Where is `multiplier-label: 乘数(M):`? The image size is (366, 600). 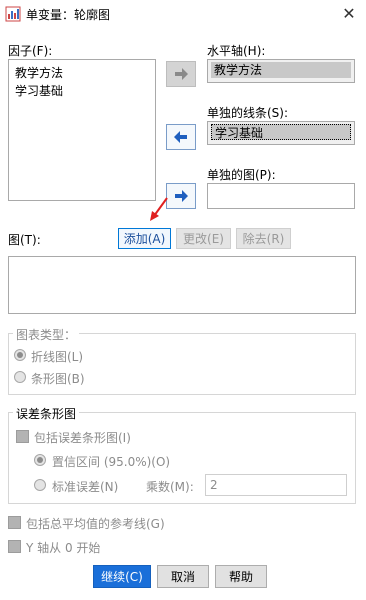
multiplier-label: 乘数(M): is located at coordinates (170, 487).